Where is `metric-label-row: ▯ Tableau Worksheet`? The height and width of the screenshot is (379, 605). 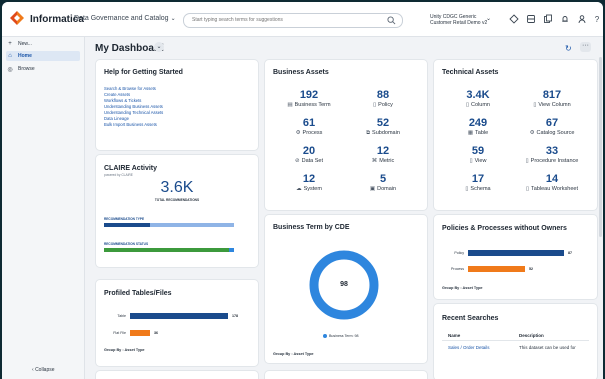 metric-label-row: ▯ Tableau Worksheet is located at coordinates (552, 189).